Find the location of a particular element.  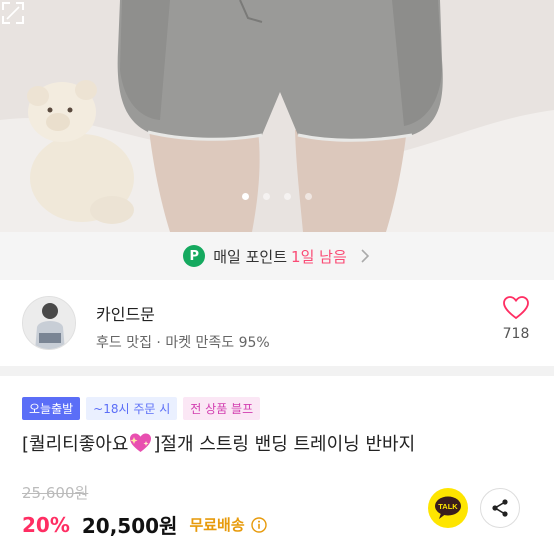

kakao-talk-text: TALK is located at coordinates (448, 506).